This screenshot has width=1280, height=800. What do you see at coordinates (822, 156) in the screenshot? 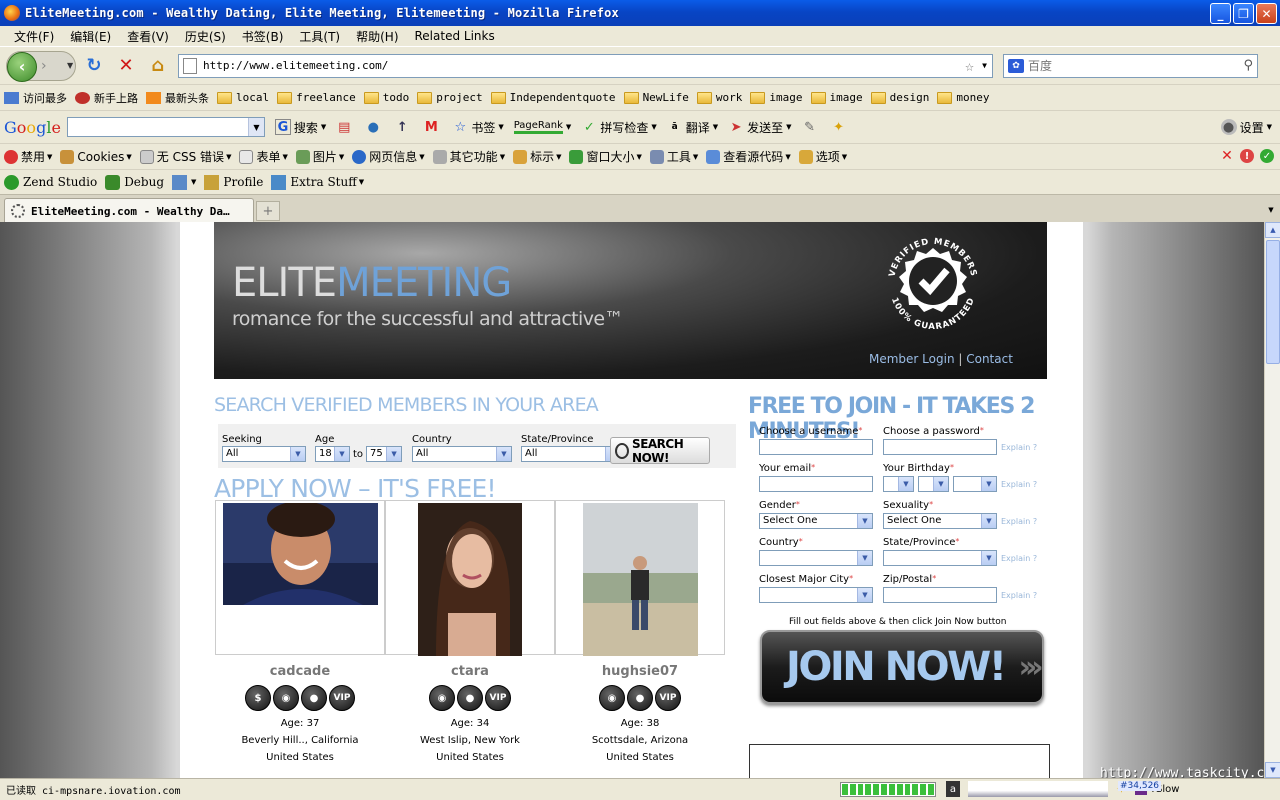
I see `wd-options: 选项 ▼` at bounding box center [822, 156].